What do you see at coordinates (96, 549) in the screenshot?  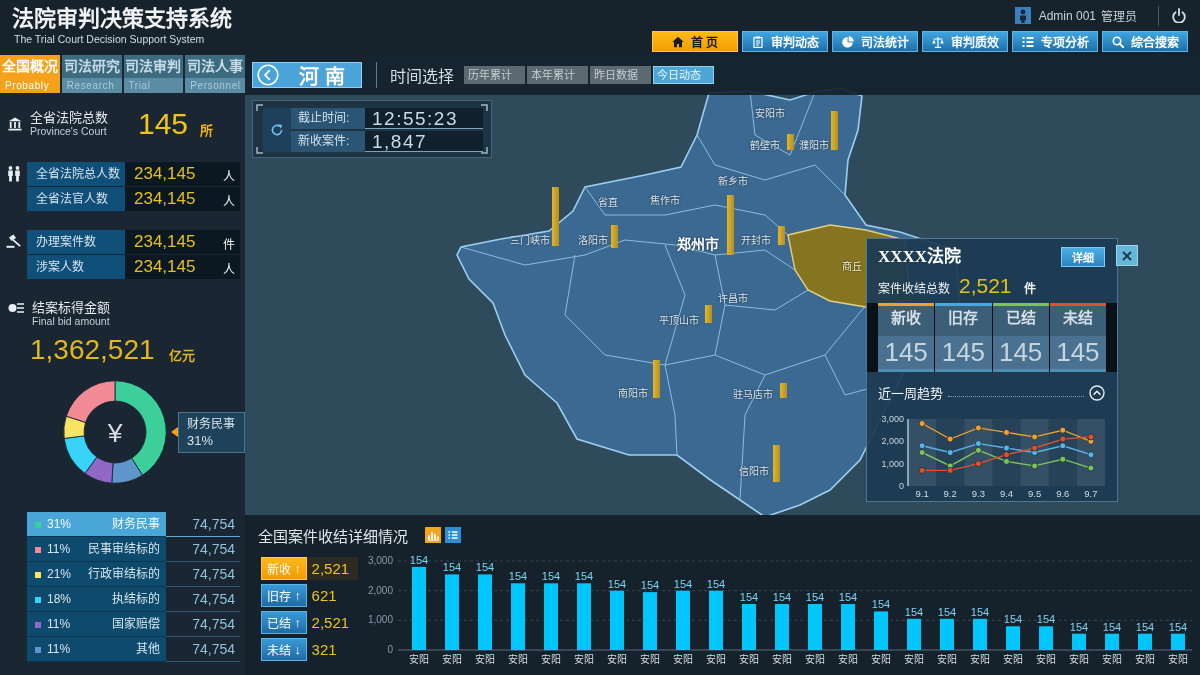 I see `legend-item: 11% 民事审结标的` at bounding box center [96, 549].